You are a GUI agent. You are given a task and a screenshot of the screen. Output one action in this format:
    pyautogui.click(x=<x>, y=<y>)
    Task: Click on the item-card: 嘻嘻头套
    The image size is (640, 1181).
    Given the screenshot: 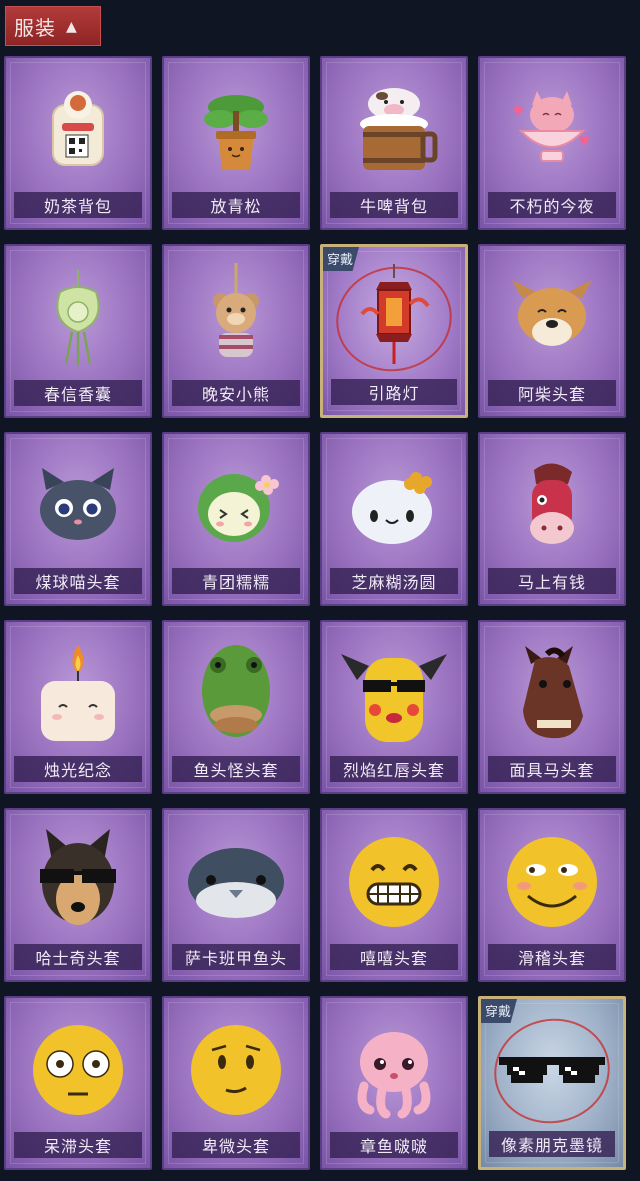 What is the action you would take?
    pyautogui.click(x=394, y=895)
    